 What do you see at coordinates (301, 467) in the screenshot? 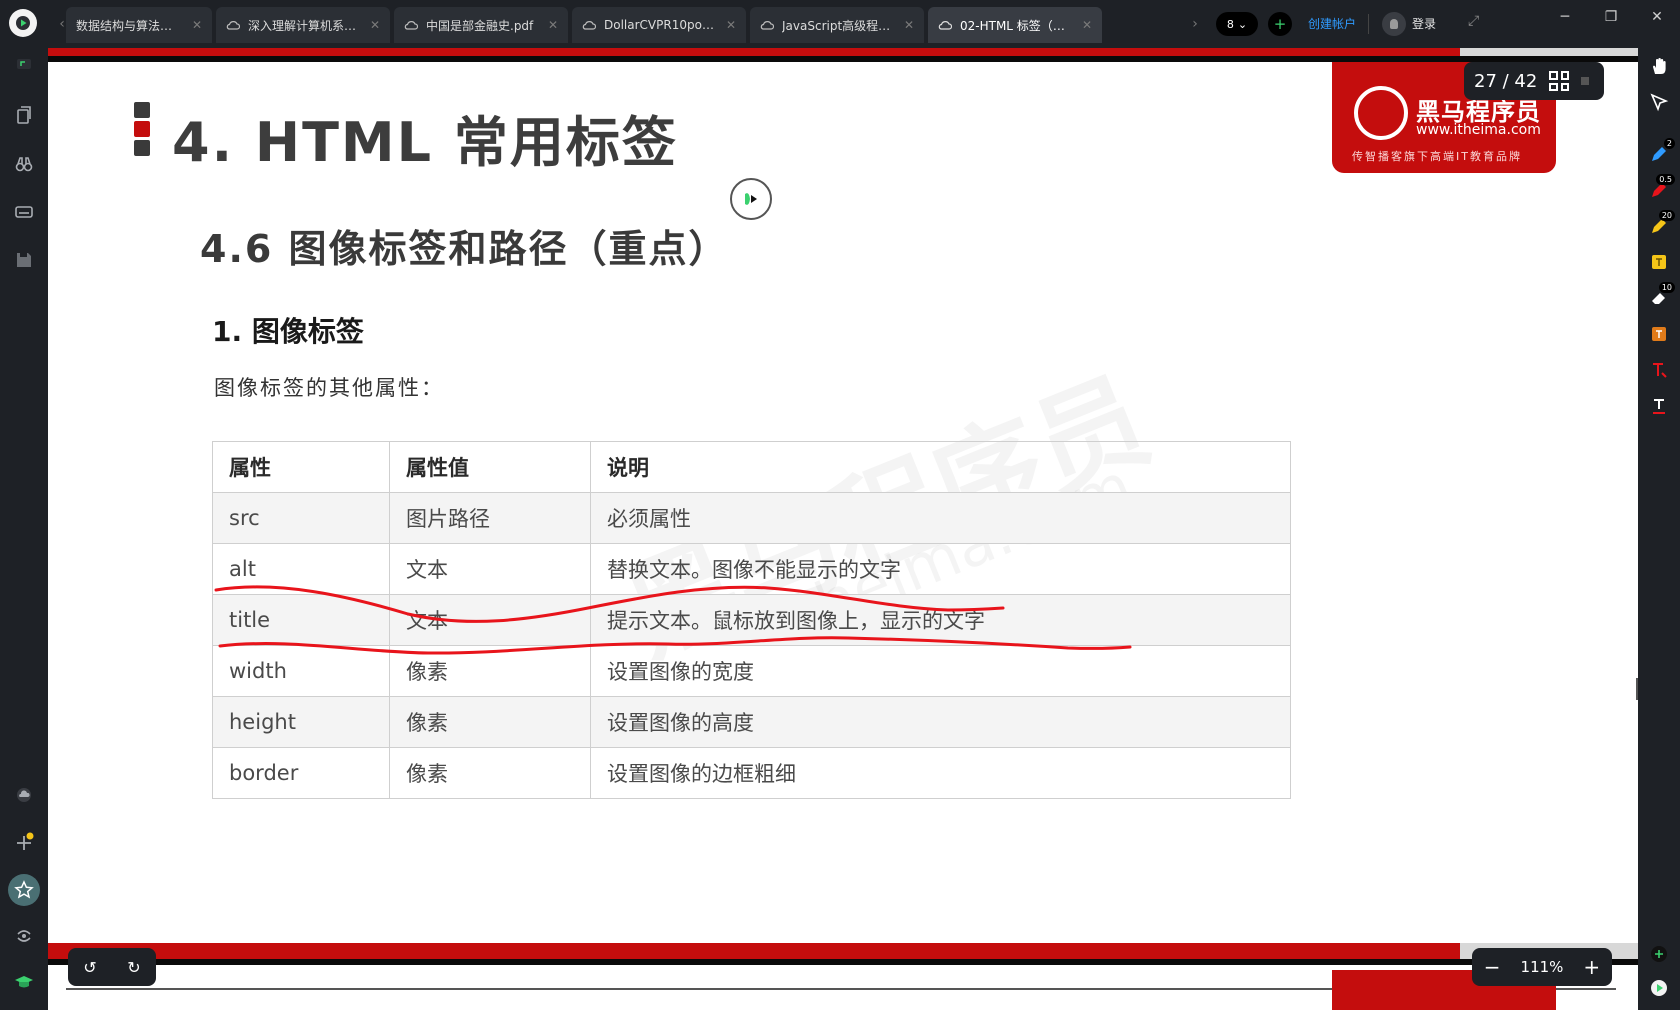
I see `table-header-cell: 属性` at bounding box center [301, 467].